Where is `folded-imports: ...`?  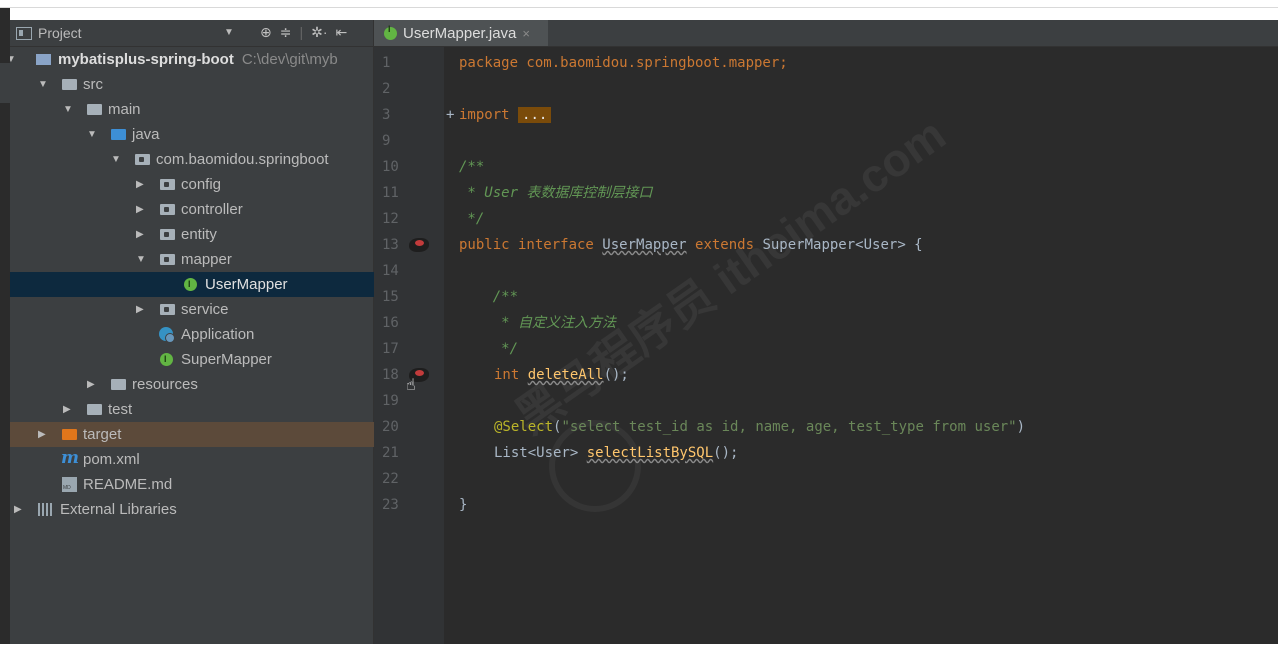 folded-imports: ... is located at coordinates (535, 115).